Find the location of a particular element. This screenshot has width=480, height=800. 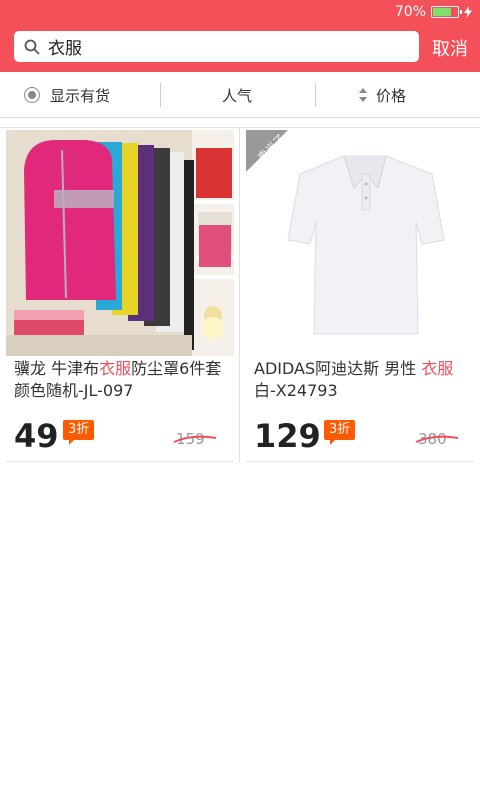

radio-icon is located at coordinates (32, 95).